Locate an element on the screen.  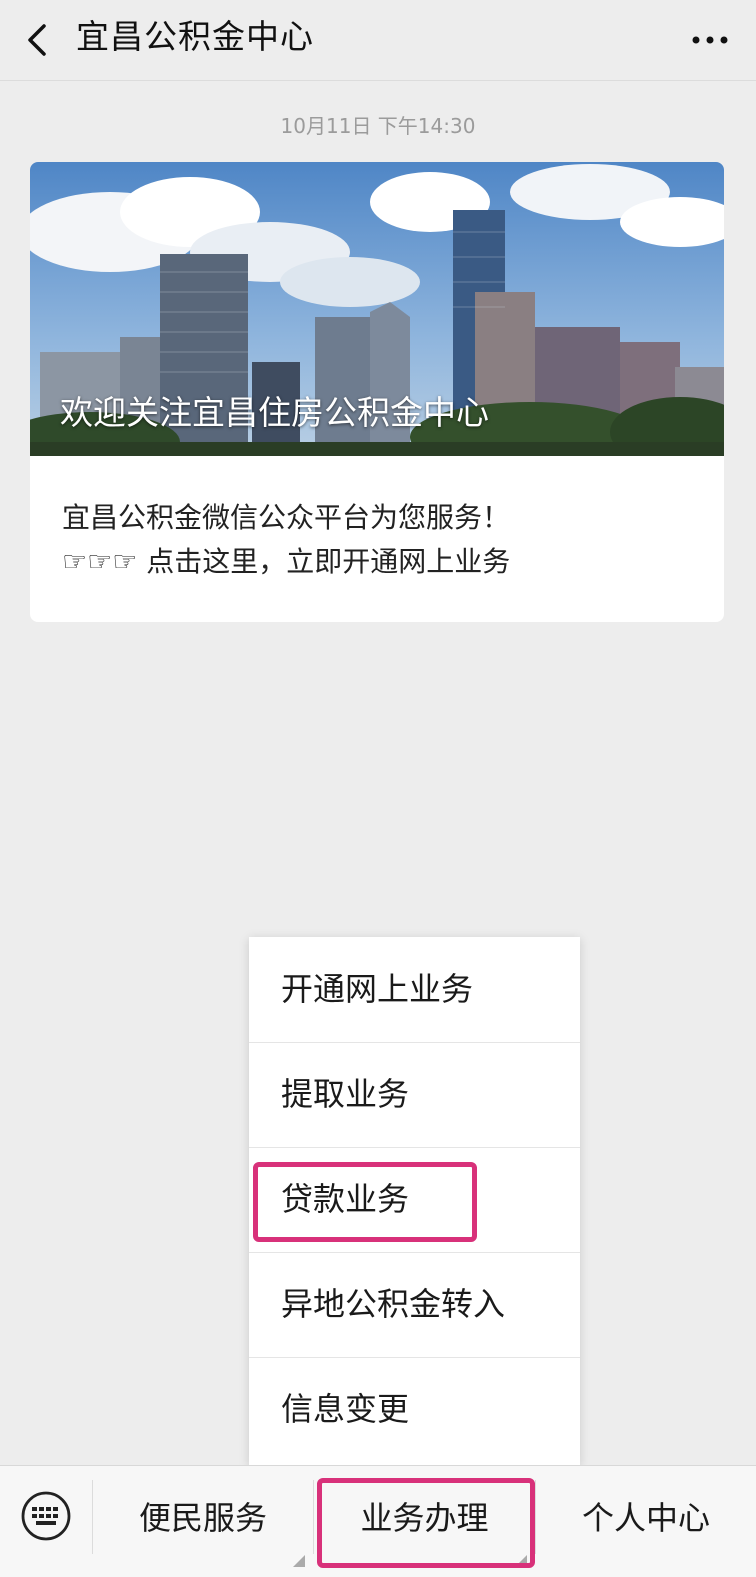
more-button is located at coordinates (710, 40).